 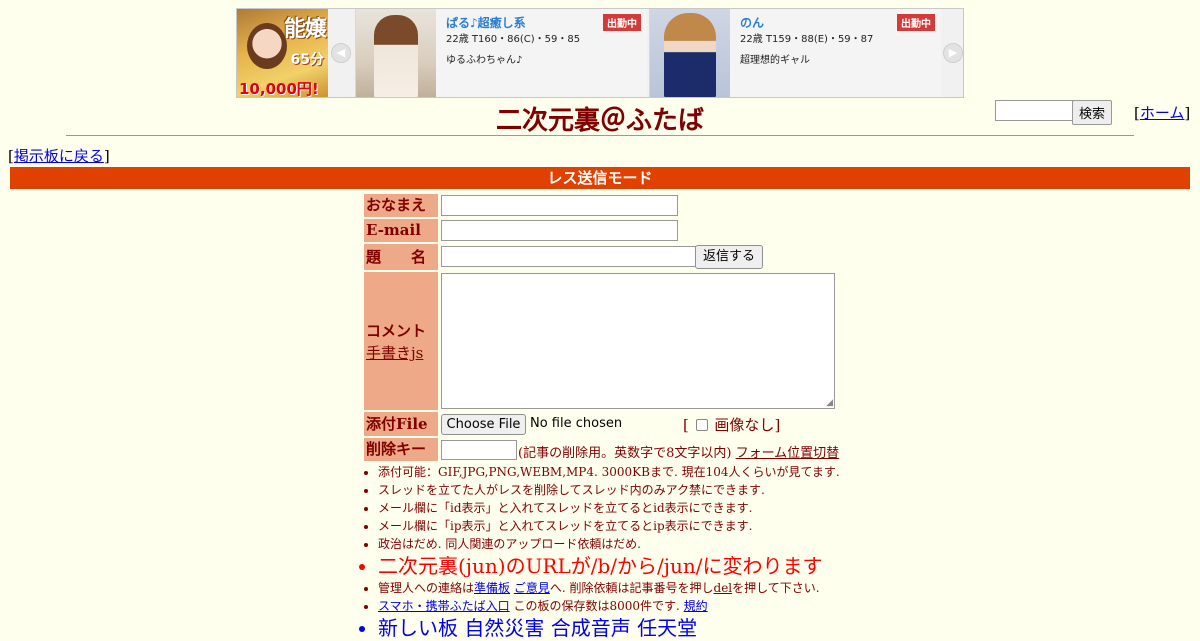 What do you see at coordinates (401, 230) in the screenshot?
I see `email-label: E-mail` at bounding box center [401, 230].